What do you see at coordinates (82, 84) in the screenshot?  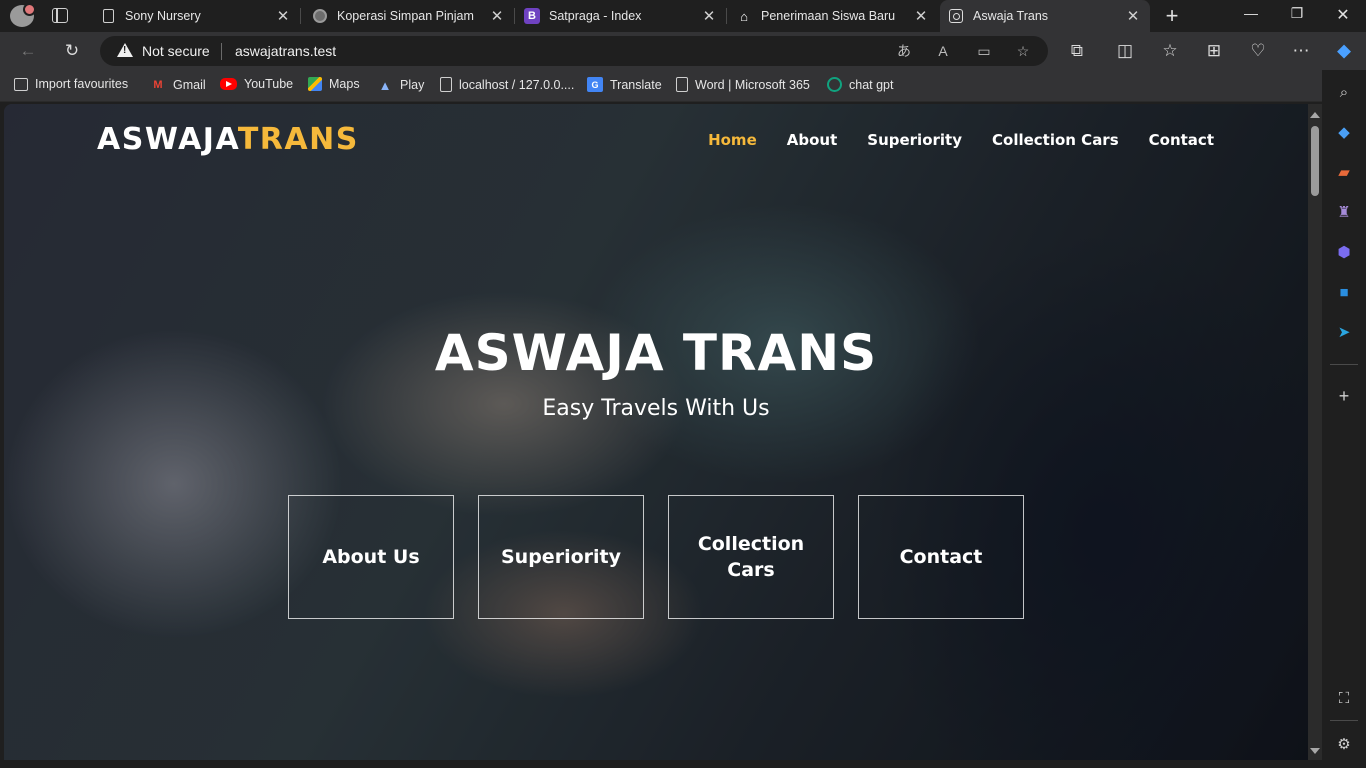 I see `bookmark-label: Import favourites` at bounding box center [82, 84].